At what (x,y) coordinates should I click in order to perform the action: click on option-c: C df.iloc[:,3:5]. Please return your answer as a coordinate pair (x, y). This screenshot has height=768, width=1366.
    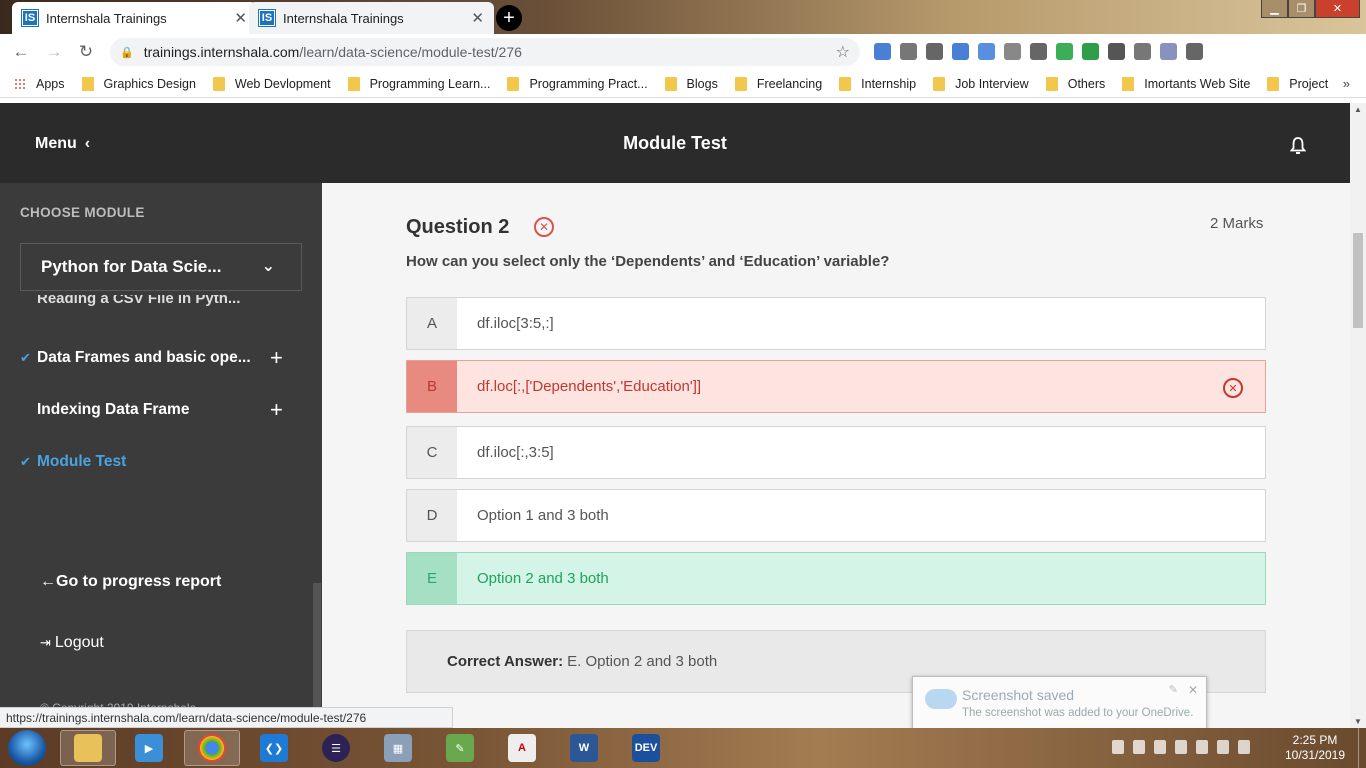
    Looking at the image, I should click on (836, 452).